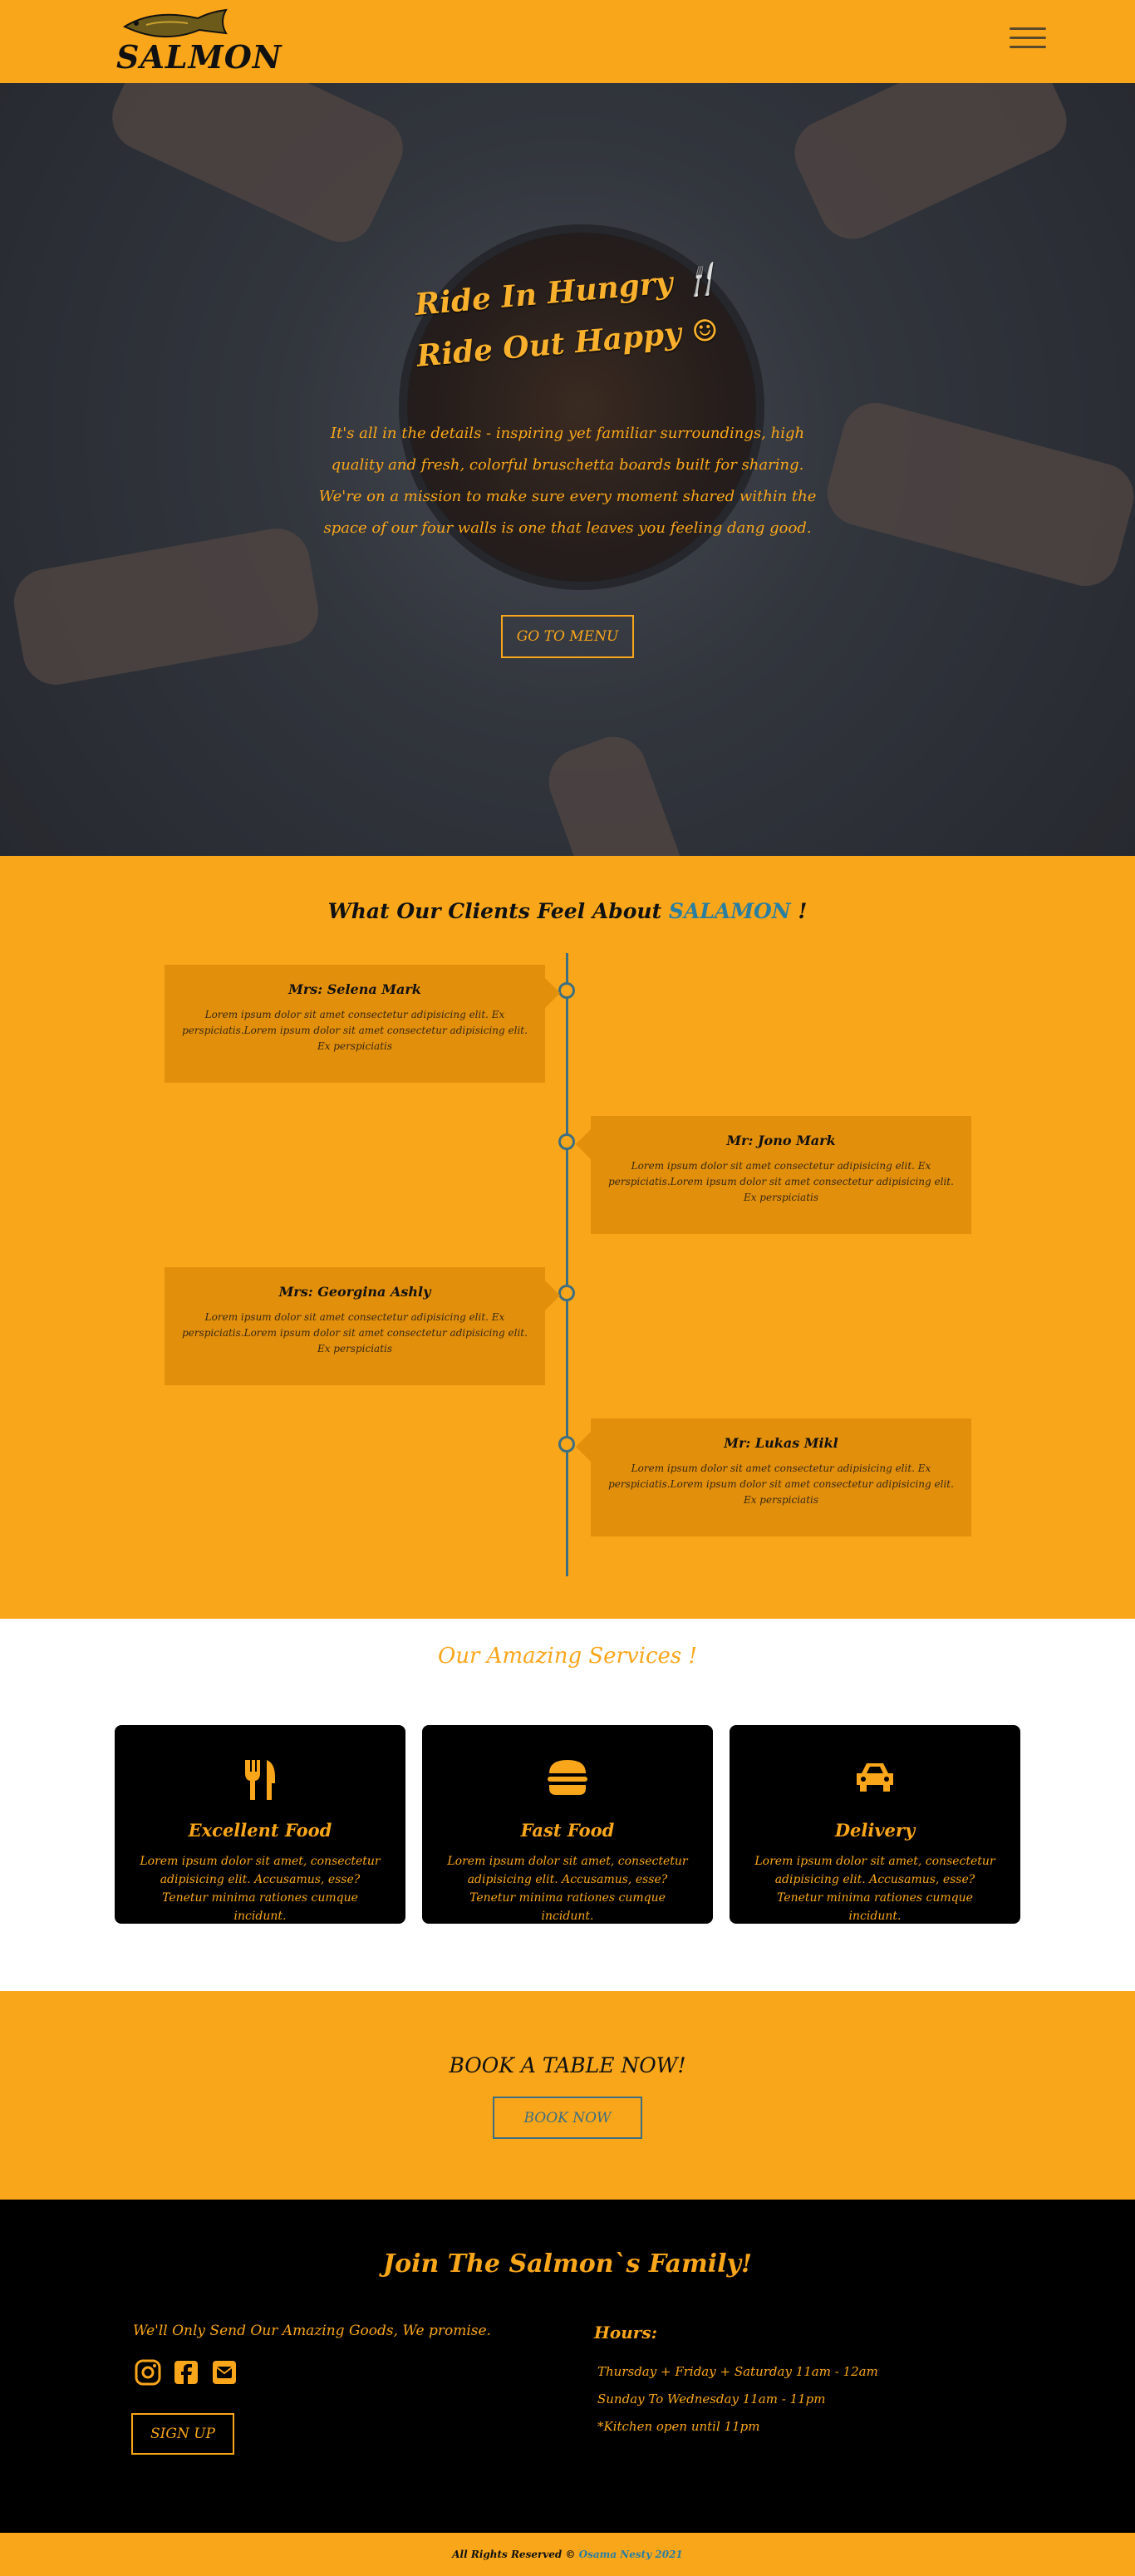  Describe the element at coordinates (148, 2372) in the screenshot. I see `instagram-icon` at that location.